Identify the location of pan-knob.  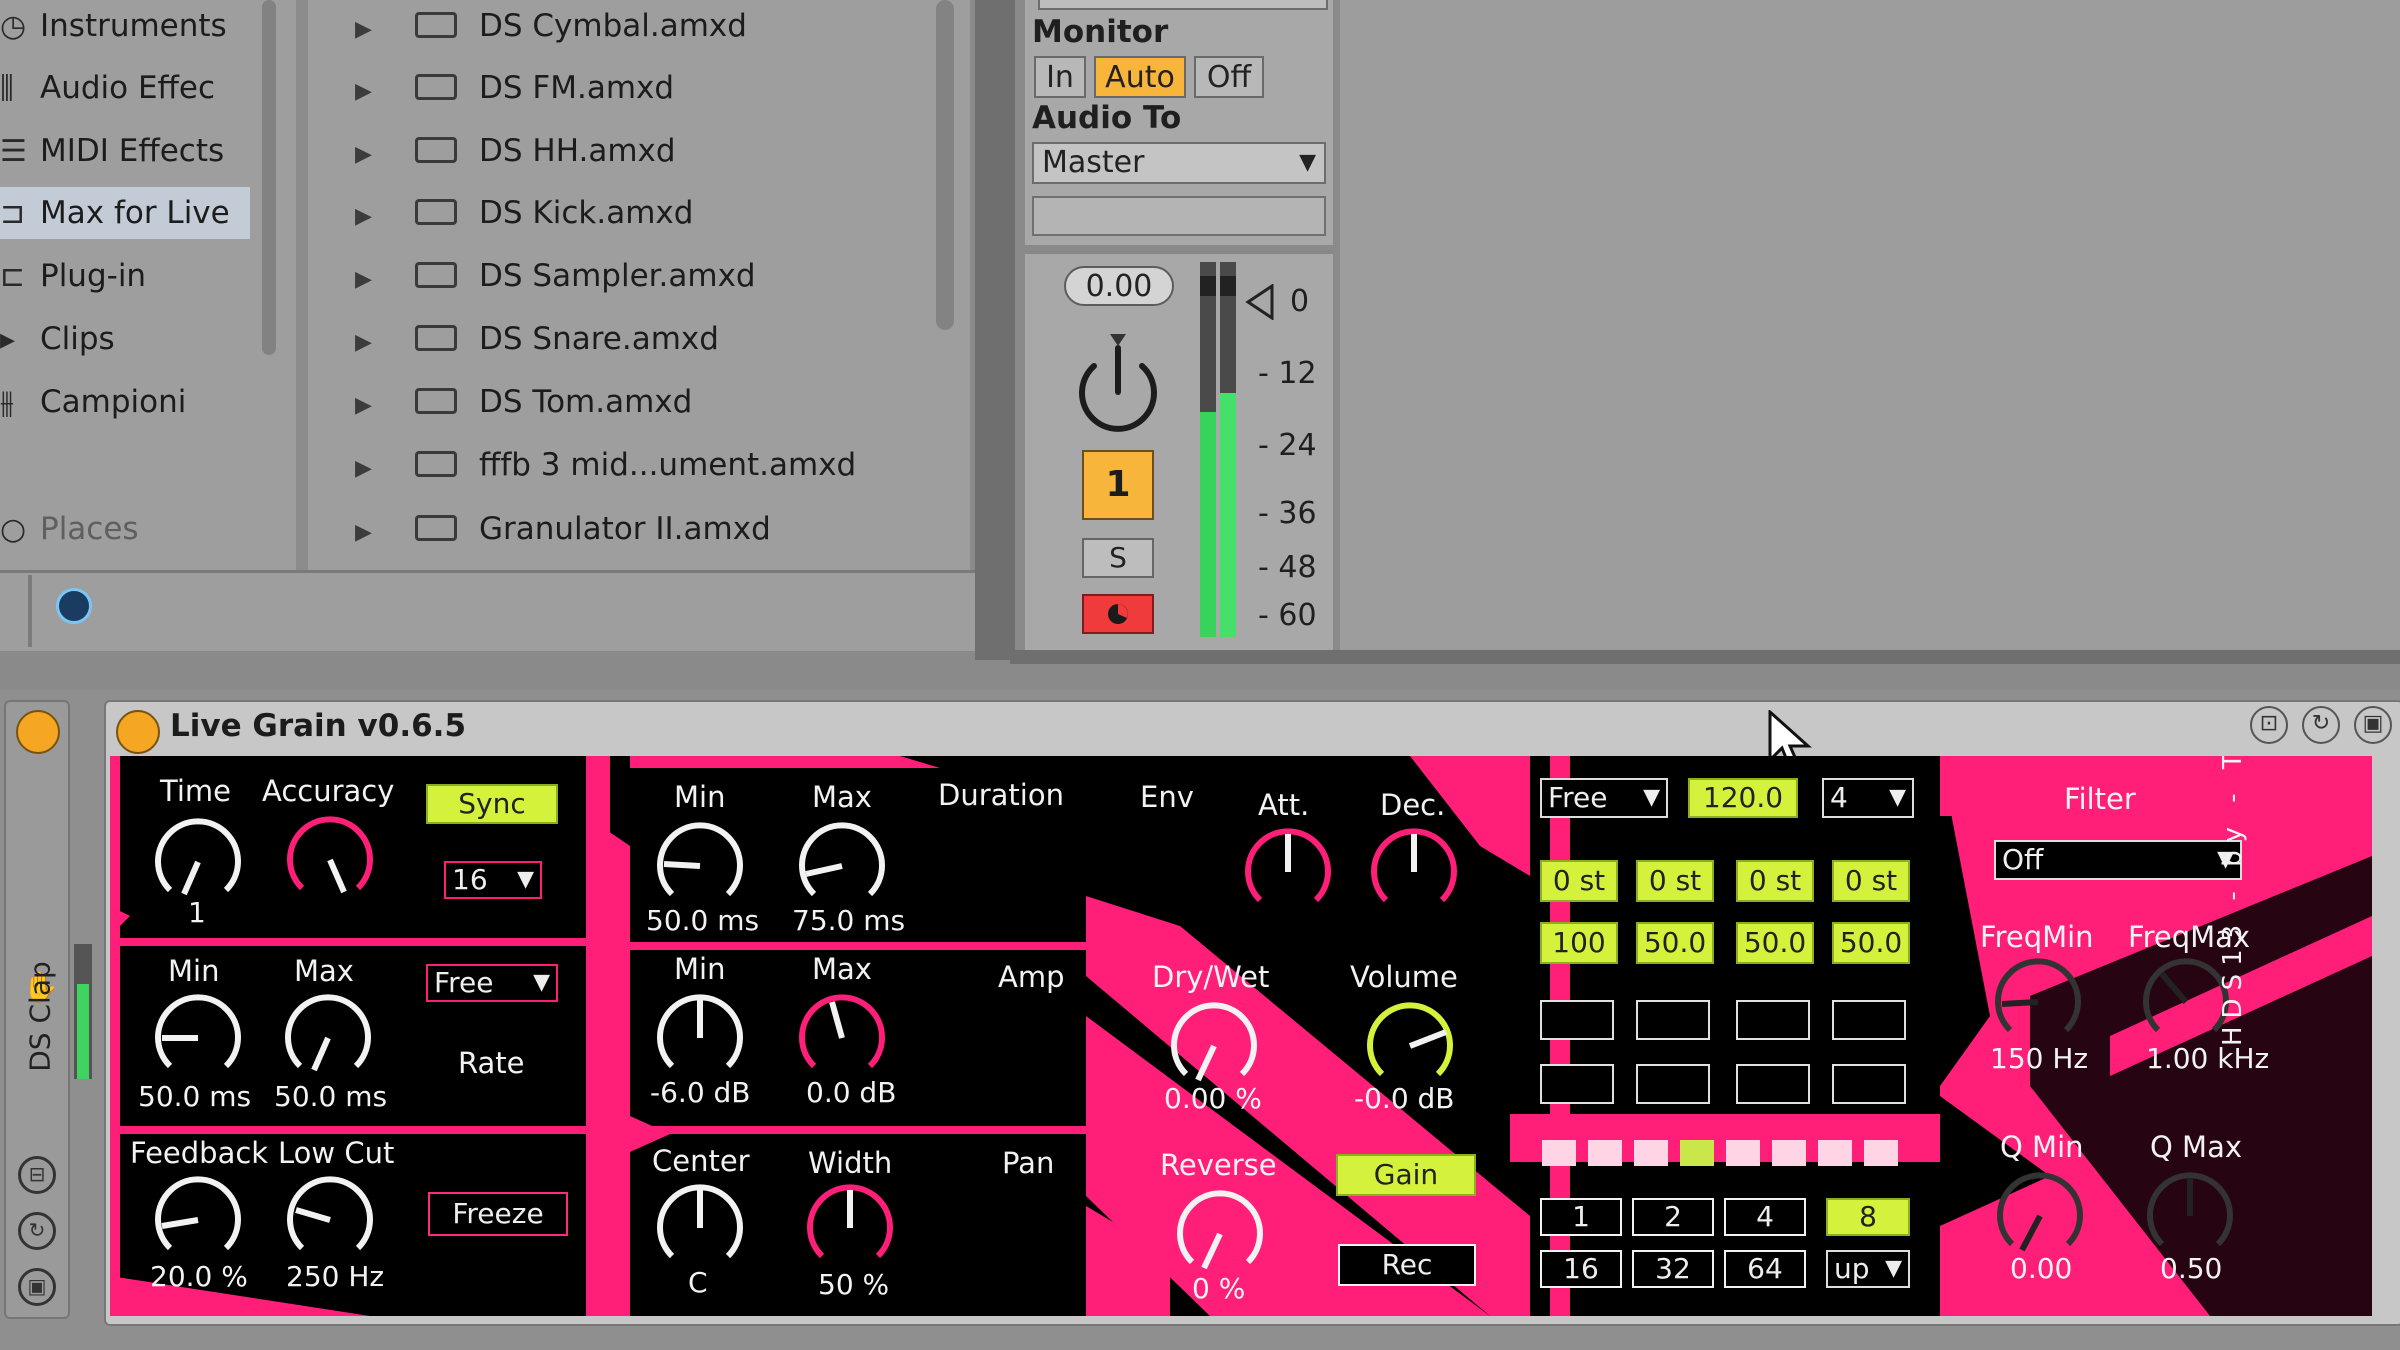
(1118, 377).